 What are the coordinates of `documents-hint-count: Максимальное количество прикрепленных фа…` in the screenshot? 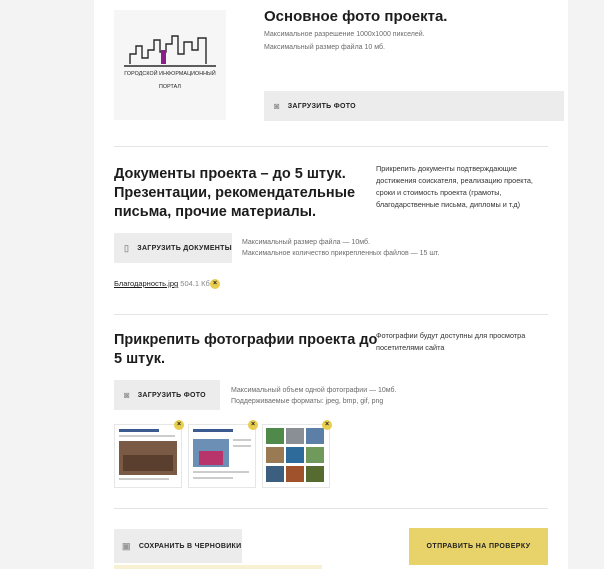 It's located at (341, 253).